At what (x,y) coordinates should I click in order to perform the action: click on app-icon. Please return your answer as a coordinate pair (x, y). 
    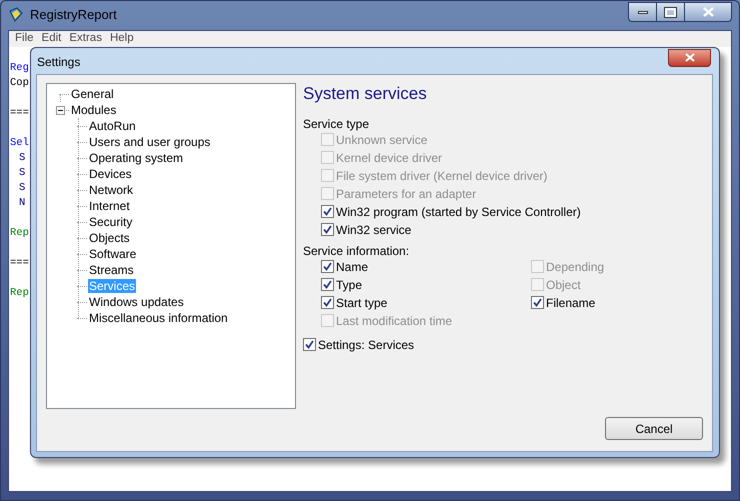
    Looking at the image, I should click on (16, 15).